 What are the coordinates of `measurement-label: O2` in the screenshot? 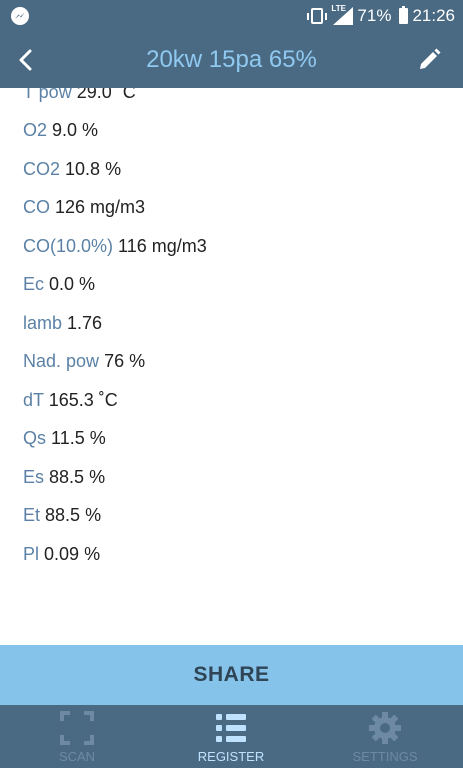 It's located at (35, 130).